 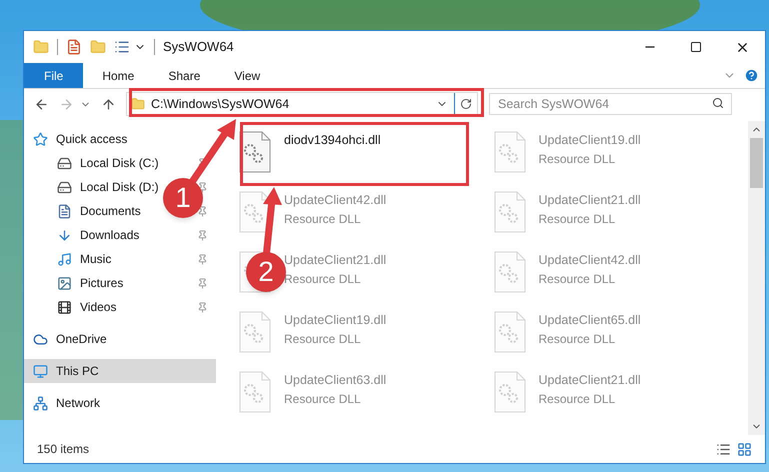 What do you see at coordinates (74, 47) in the screenshot?
I see `properties-icon` at bounding box center [74, 47].